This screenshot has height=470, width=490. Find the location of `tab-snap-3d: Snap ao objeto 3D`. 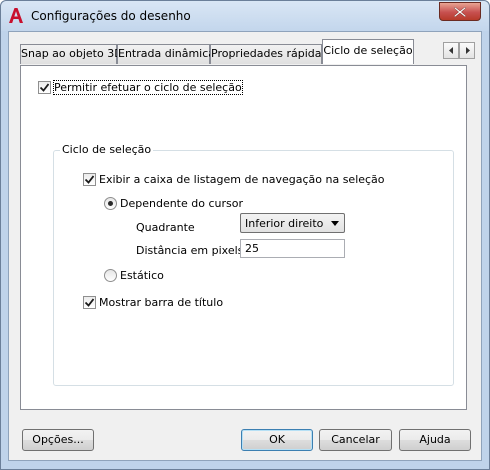

tab-snap-3d: Snap ao objeto 3D is located at coordinates (71, 54).